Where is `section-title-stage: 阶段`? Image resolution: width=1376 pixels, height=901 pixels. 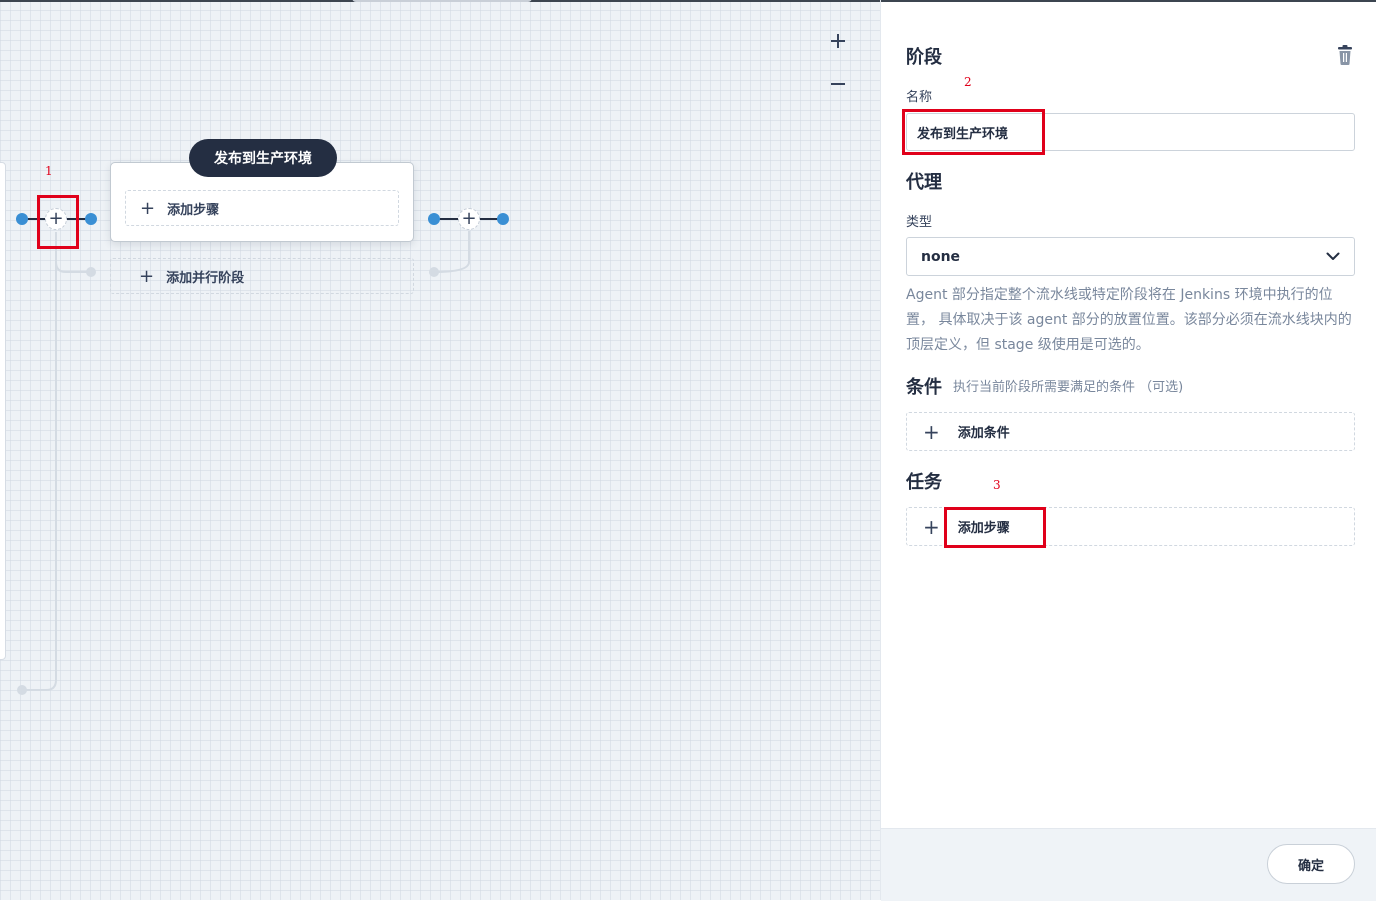 section-title-stage: 阶段 is located at coordinates (924, 57).